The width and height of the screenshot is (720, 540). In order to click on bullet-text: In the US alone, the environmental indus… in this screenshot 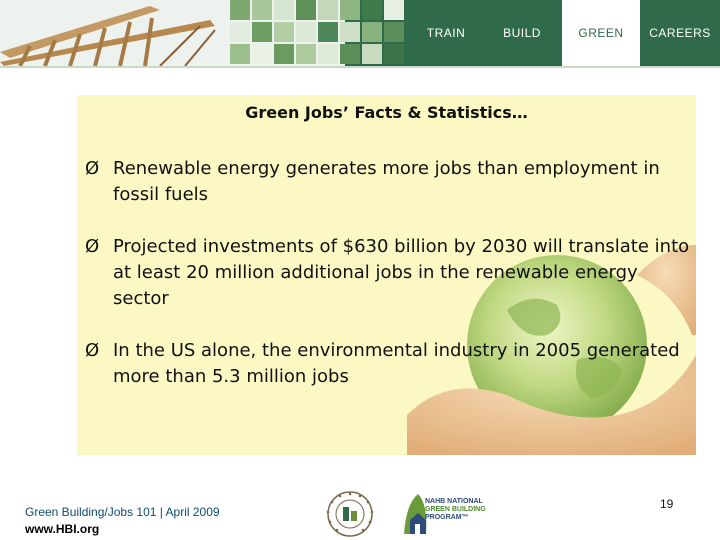, I will do `click(396, 363)`.